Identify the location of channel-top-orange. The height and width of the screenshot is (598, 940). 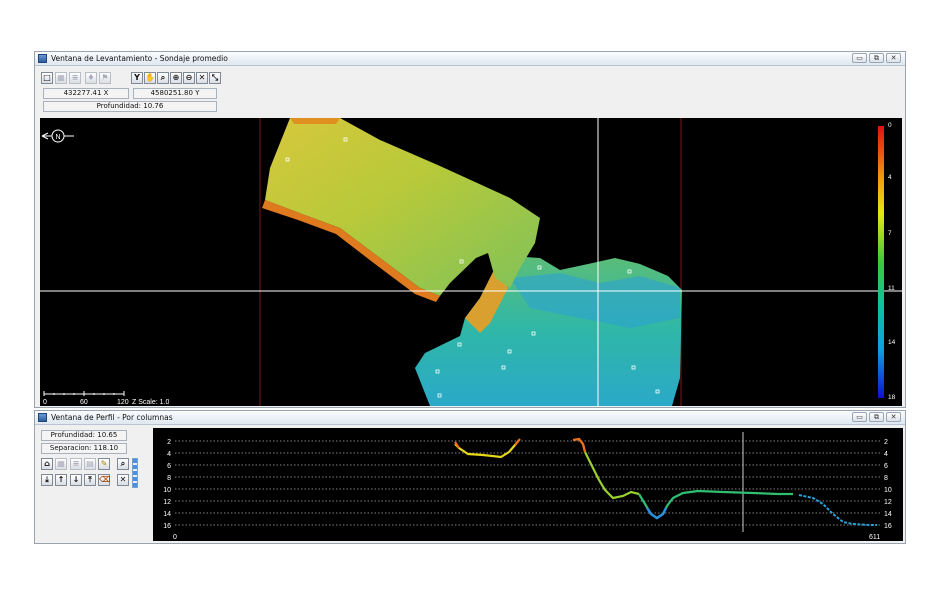
(315, 121).